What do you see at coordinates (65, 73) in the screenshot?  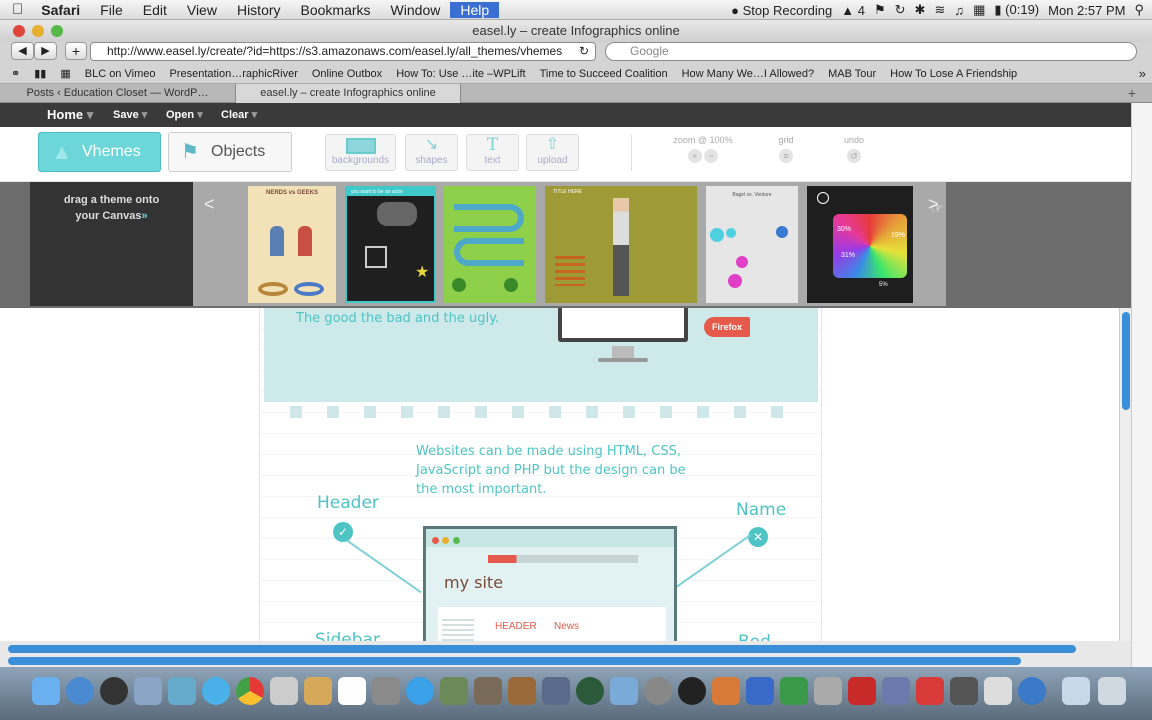 I see `top-sites-icon: ▦` at bounding box center [65, 73].